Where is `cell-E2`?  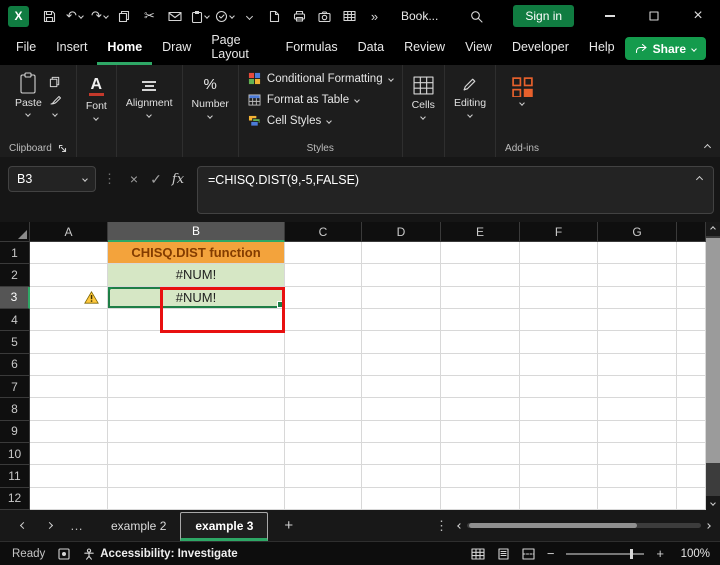
cell-E2 is located at coordinates (480, 275).